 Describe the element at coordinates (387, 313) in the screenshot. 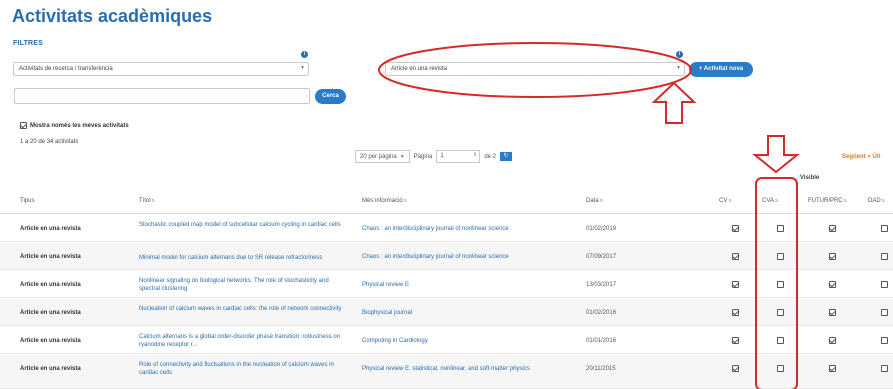

I see `row-info-link: Biophysical journal` at that location.